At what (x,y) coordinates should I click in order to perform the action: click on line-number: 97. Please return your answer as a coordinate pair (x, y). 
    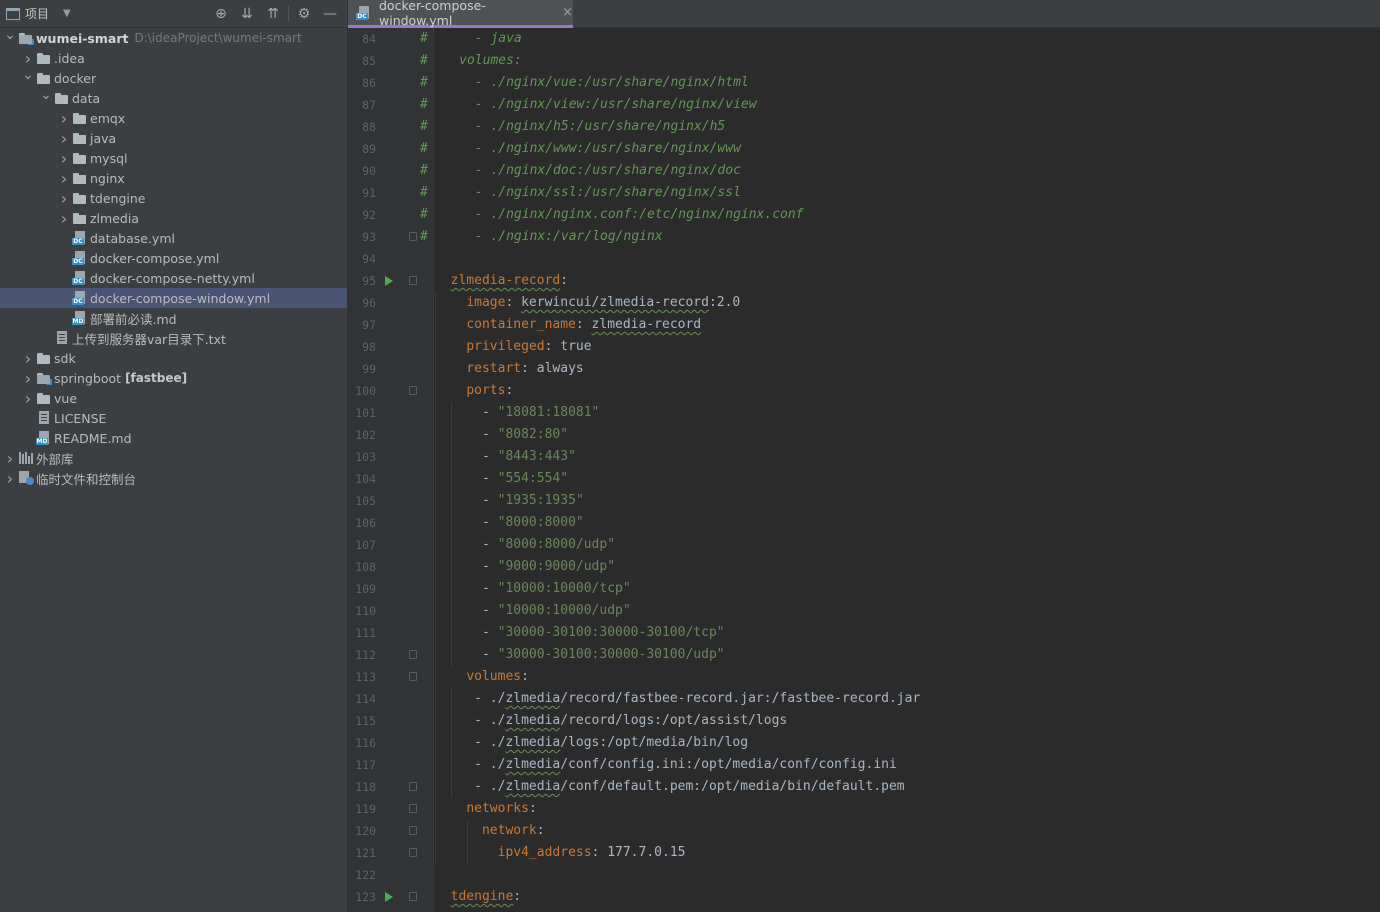
    Looking at the image, I should click on (369, 325).